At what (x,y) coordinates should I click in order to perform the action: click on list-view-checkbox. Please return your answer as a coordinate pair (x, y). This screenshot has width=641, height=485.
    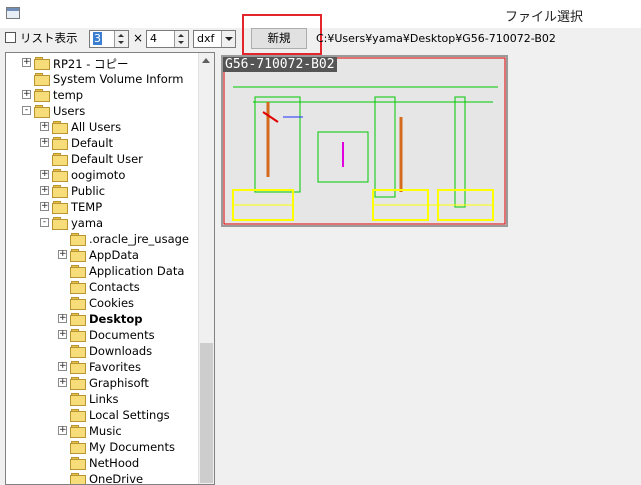
    Looking at the image, I should click on (10, 37).